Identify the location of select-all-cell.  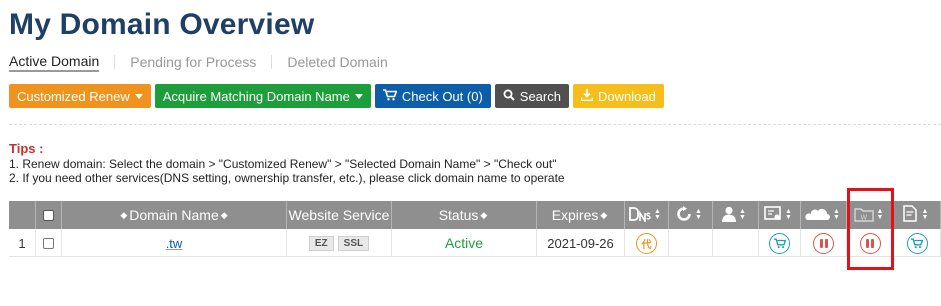
(49, 215).